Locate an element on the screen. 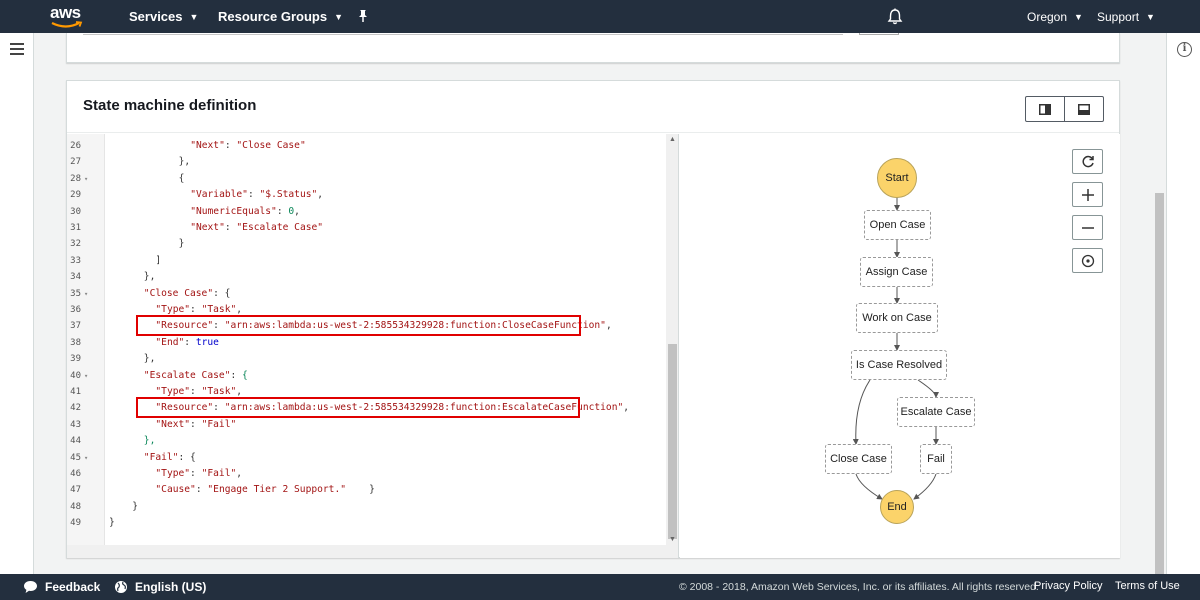 Image resolution: width=1200 pixels, height=600 pixels. terms-of-use-link: Terms of Use is located at coordinates (1147, 586).